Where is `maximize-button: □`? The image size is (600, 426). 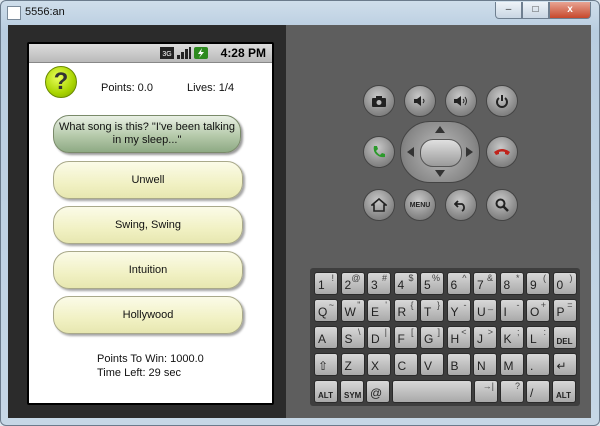 maximize-button: □ is located at coordinates (535, 10).